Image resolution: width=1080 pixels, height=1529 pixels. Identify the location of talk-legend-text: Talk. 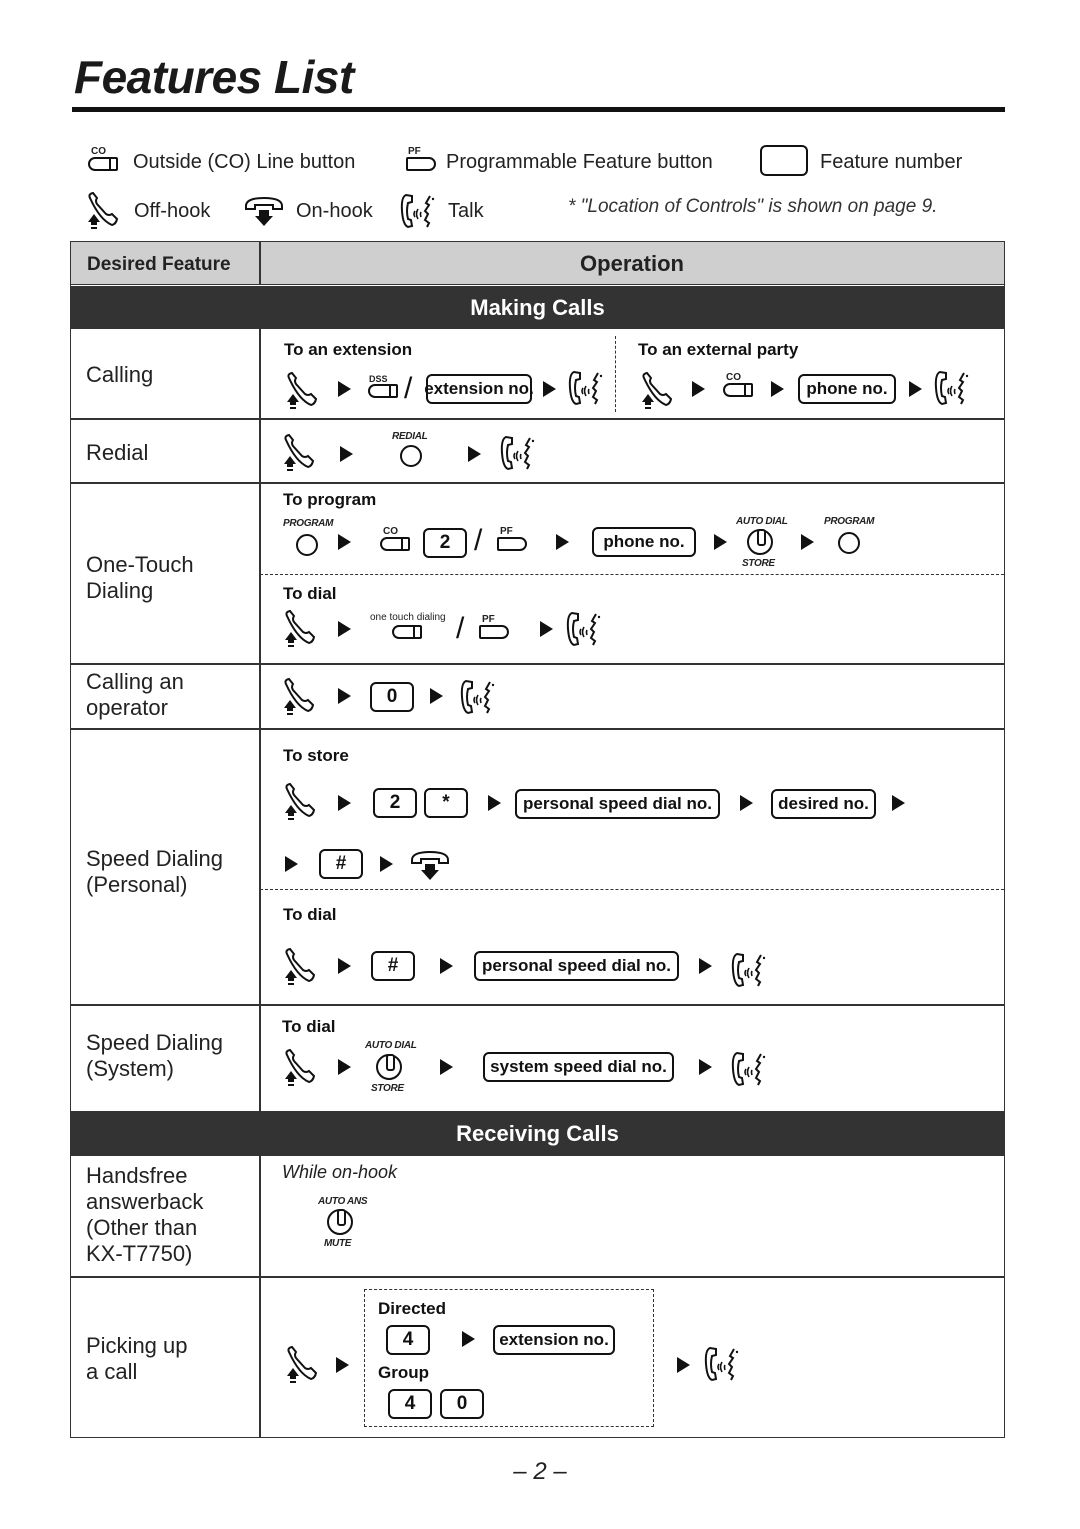
(466, 211).